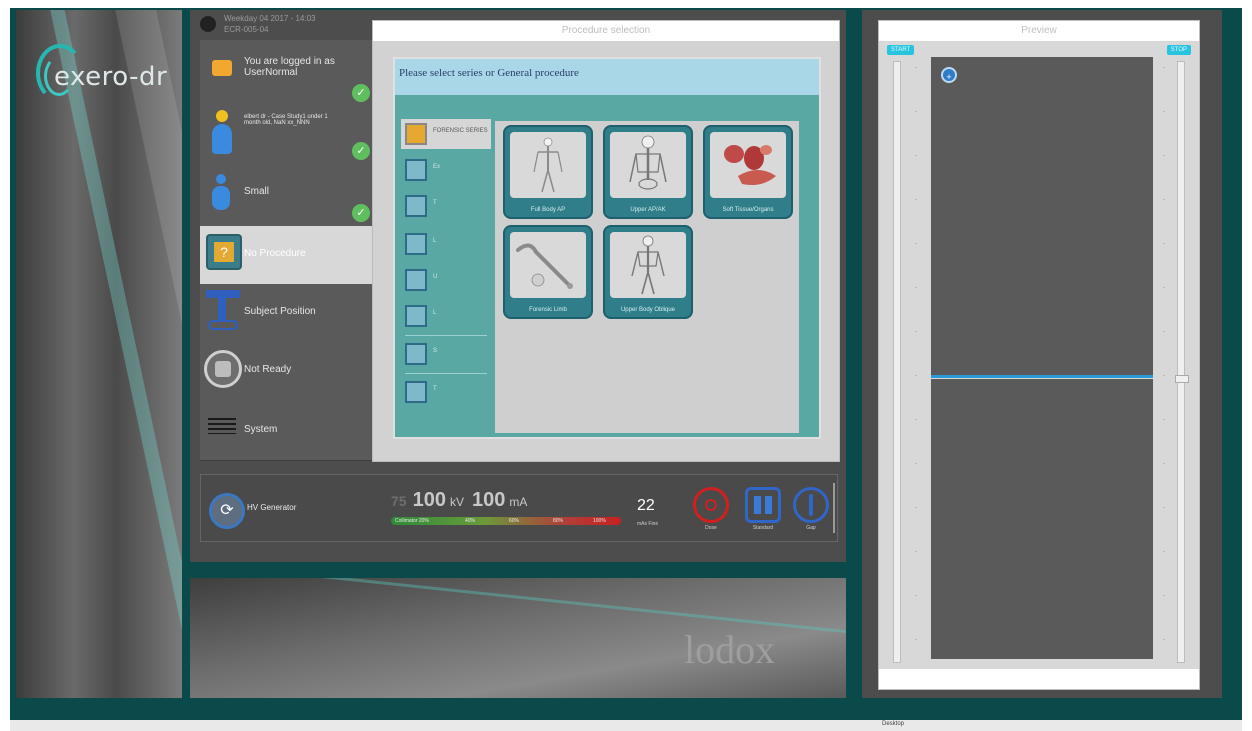 The image size is (1252, 731). What do you see at coordinates (518, 502) in the screenshot?
I see `ma-unit: mA` at bounding box center [518, 502].